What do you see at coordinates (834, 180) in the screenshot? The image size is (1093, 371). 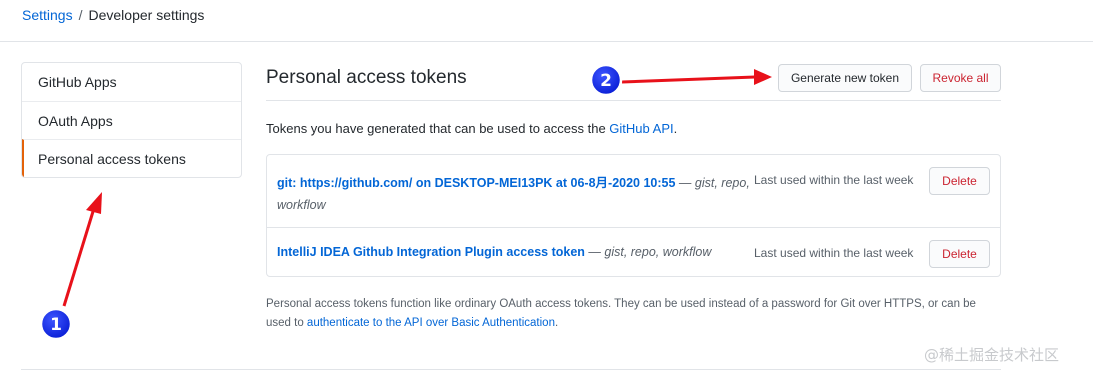 I see `token-1-last-used: Last used within the last week` at bounding box center [834, 180].